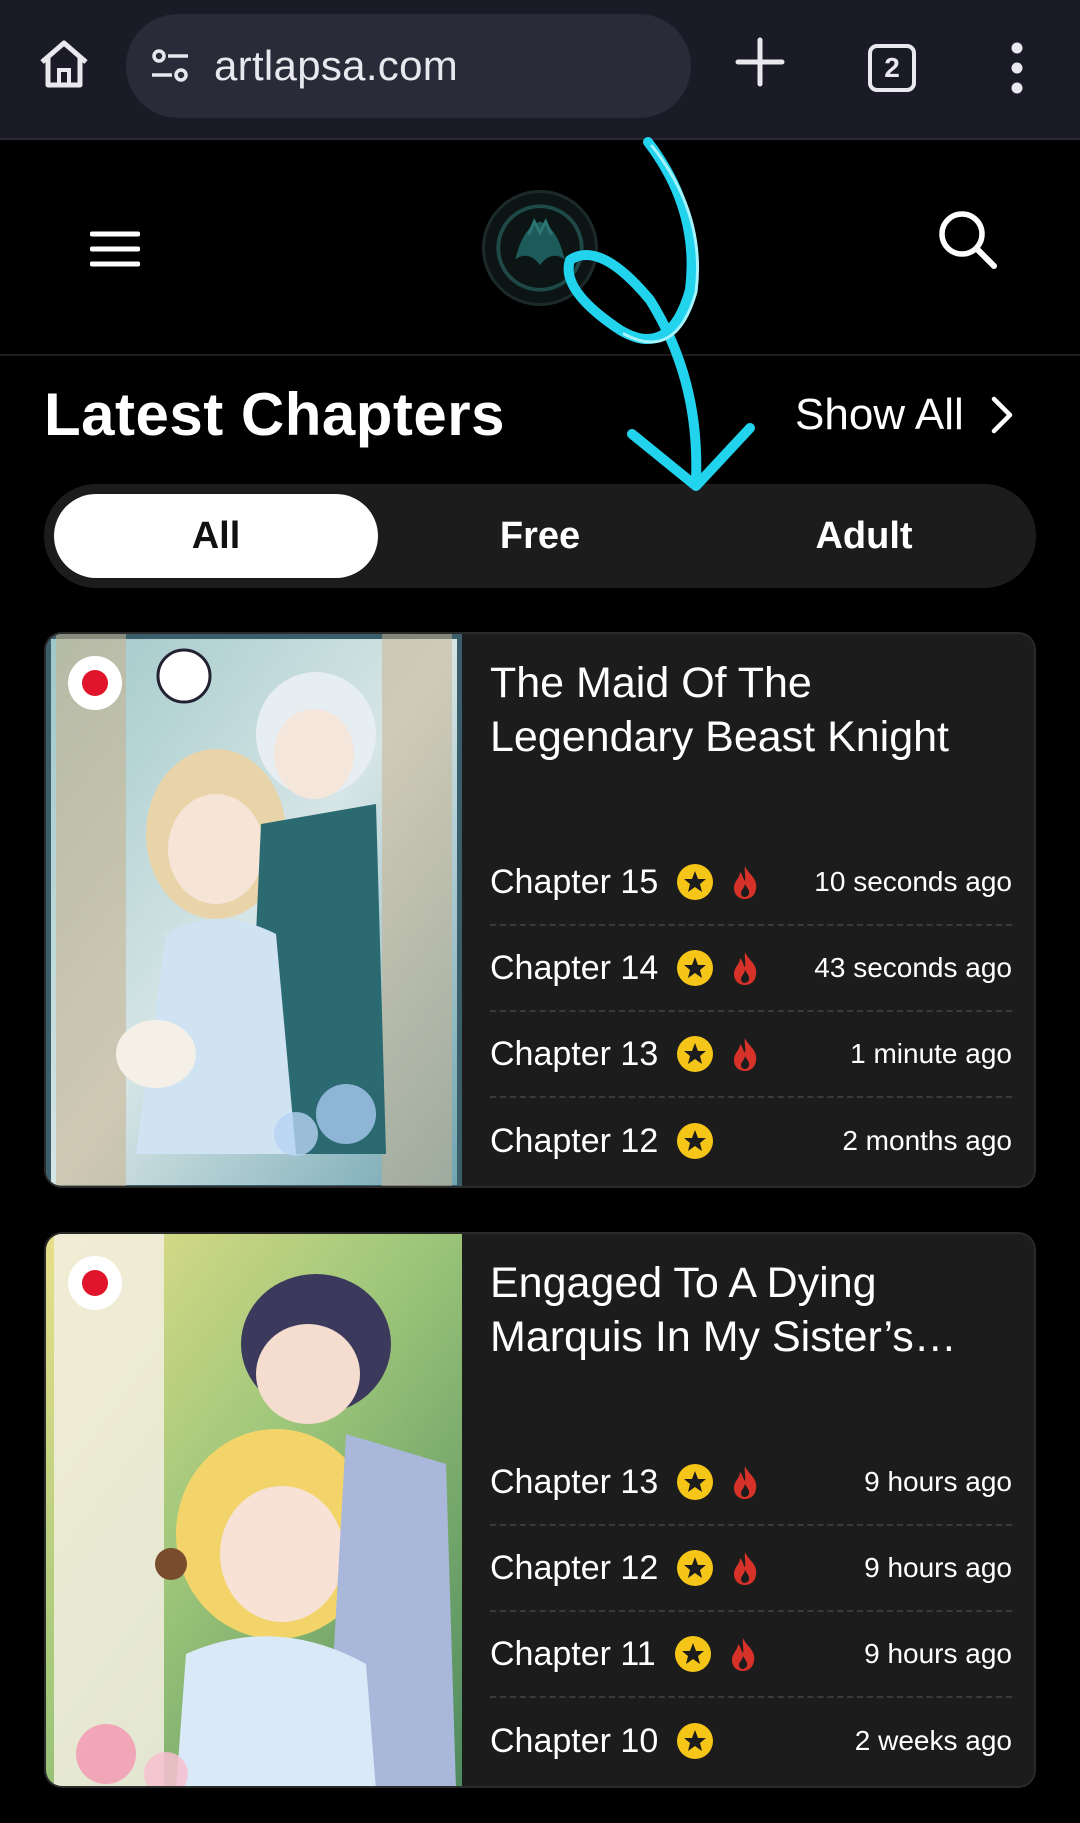 This screenshot has height=1823, width=1080. Describe the element at coordinates (760, 62) in the screenshot. I see `plus-icon` at that location.